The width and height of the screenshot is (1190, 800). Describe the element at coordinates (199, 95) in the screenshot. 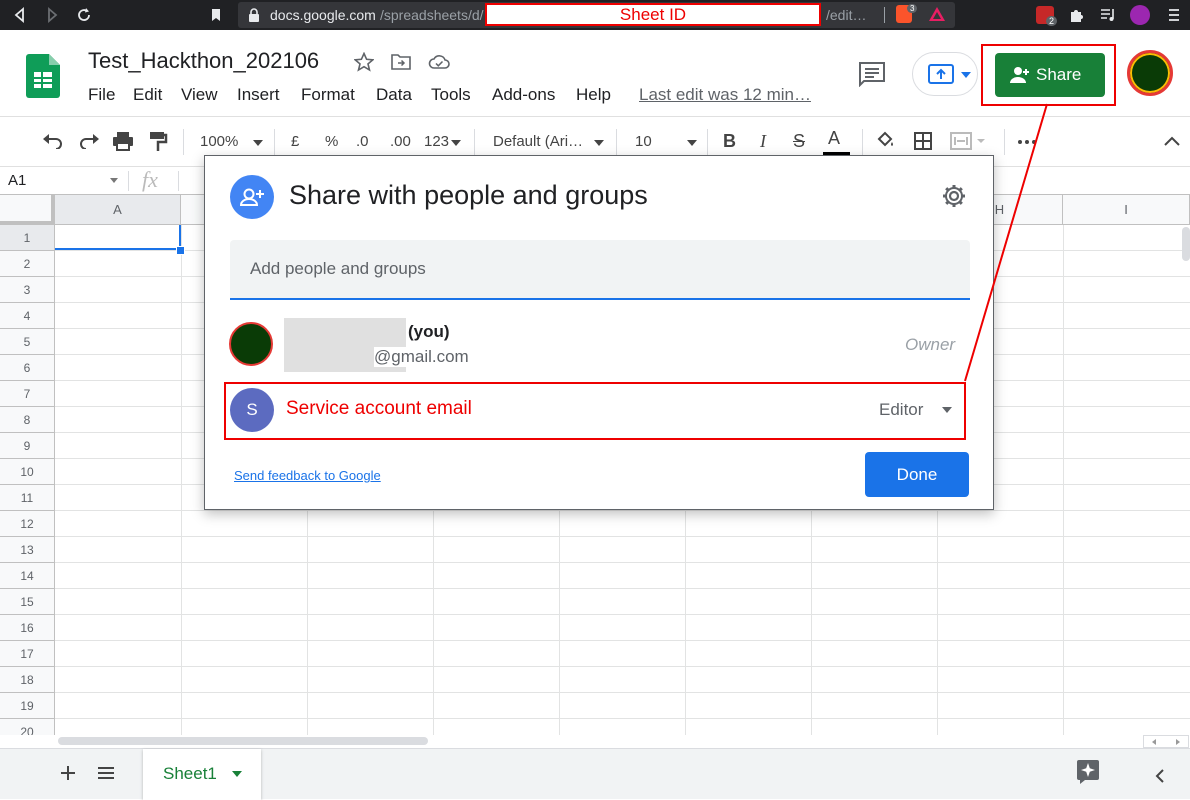

I see `menu-view: View` at that location.